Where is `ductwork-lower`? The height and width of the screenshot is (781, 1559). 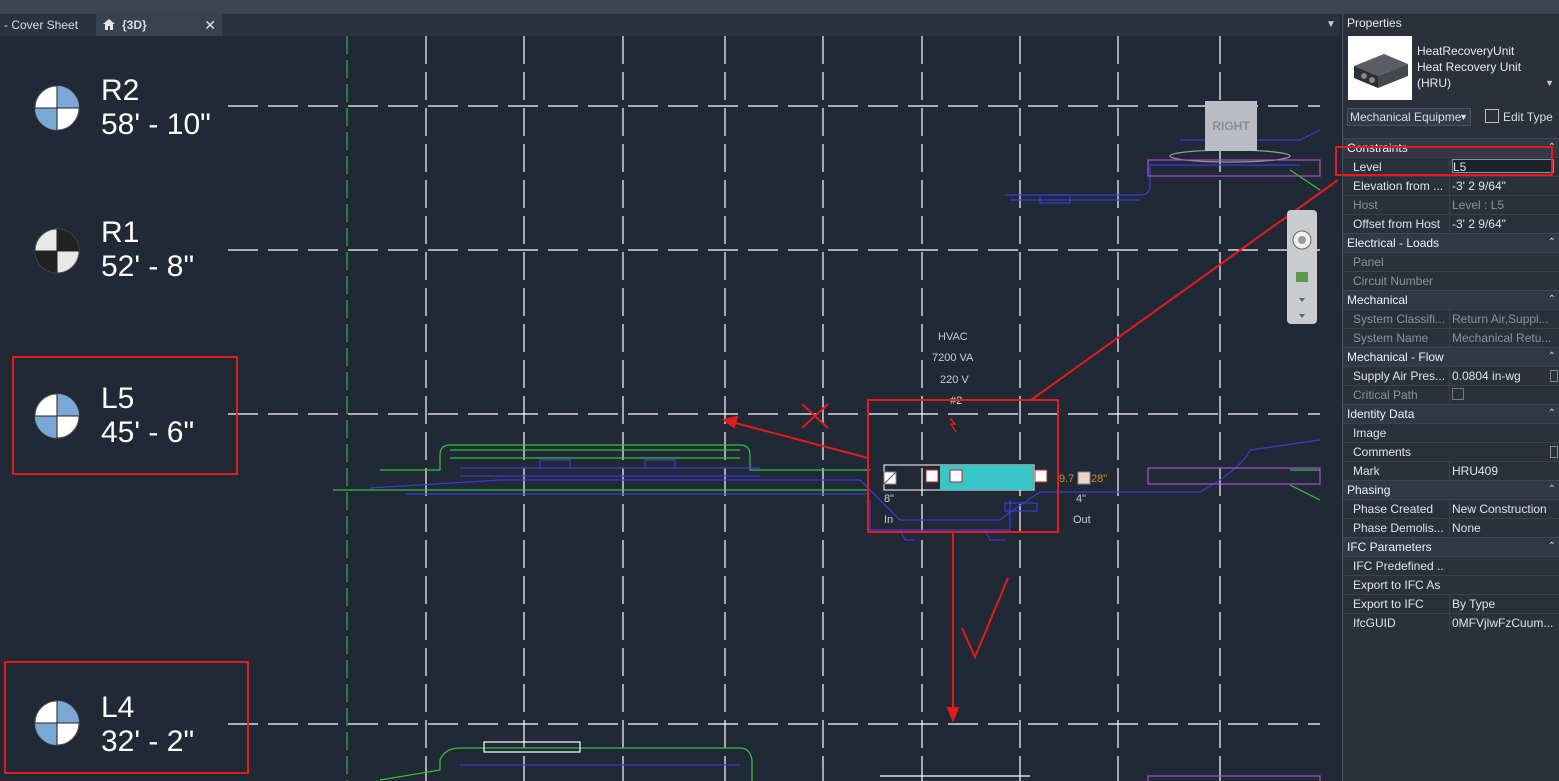
ductwork-lower is located at coordinates (850, 761).